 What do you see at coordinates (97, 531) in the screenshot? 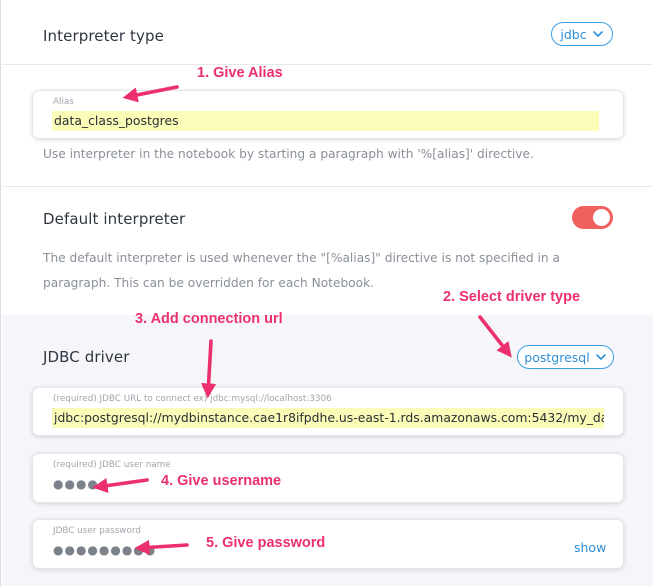
I see `jdbc-password-label: JDBC user password` at bounding box center [97, 531].